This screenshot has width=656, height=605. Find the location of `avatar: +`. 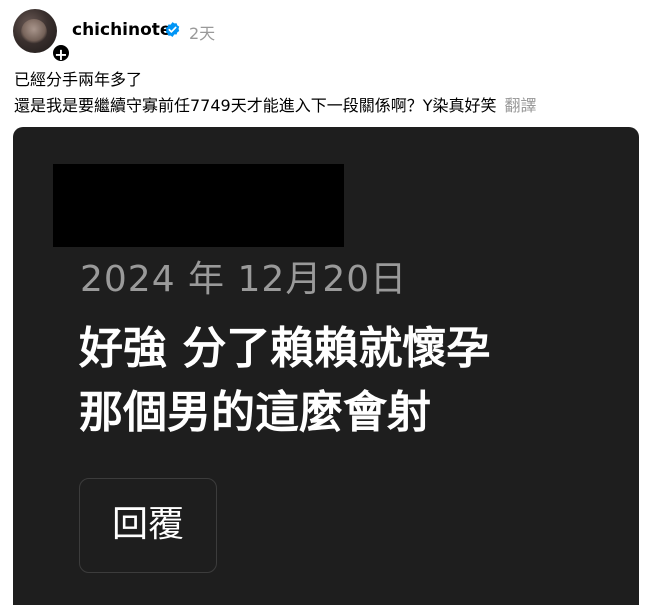

avatar: + is located at coordinates (42, 36).